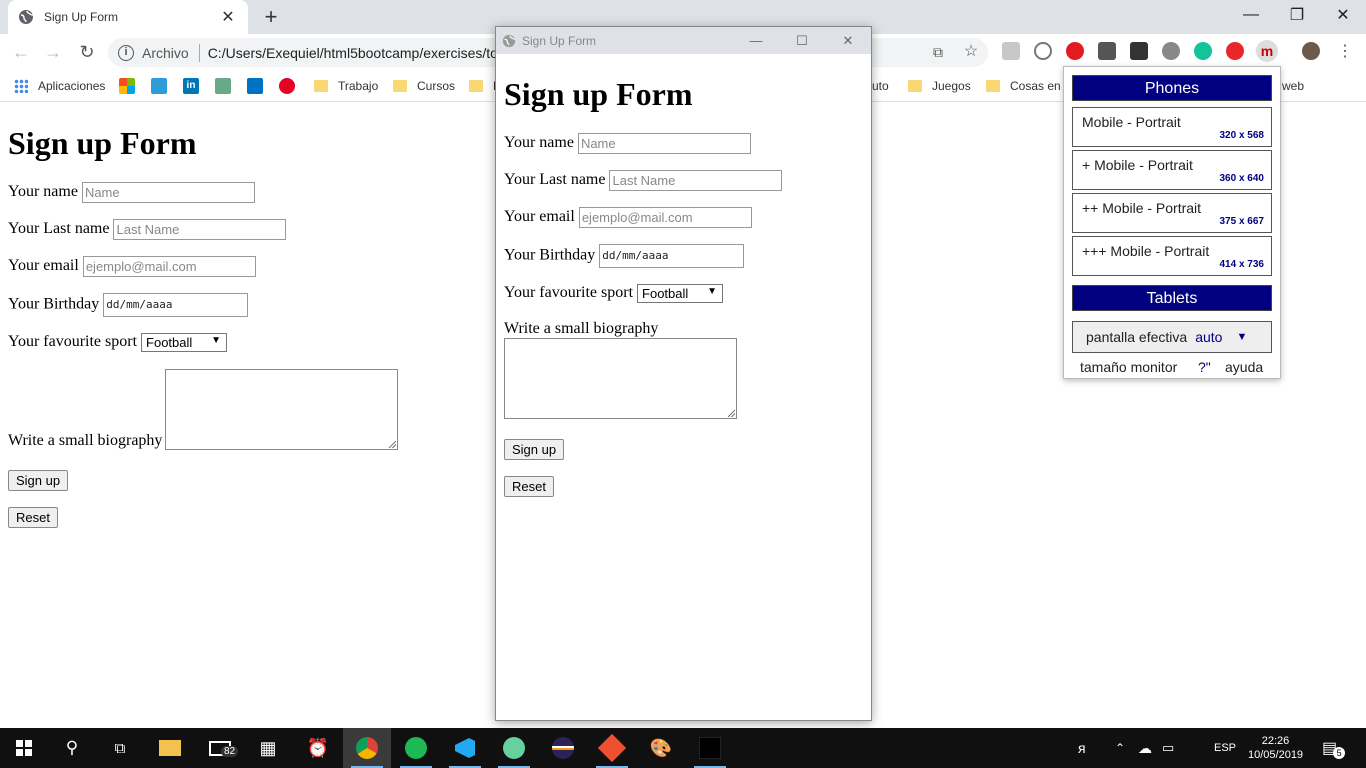 The width and height of the screenshot is (1366, 768). What do you see at coordinates (848, 40) in the screenshot?
I see `popup-close-button: ✕` at bounding box center [848, 40].